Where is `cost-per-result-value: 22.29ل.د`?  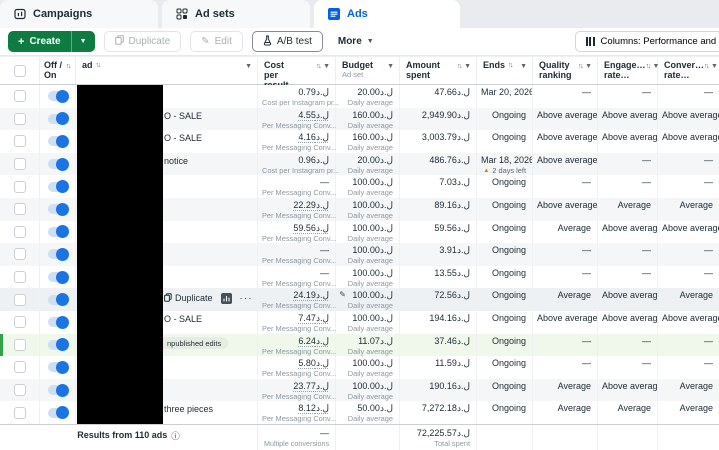 cost-per-result-value: 22.29ل.د is located at coordinates (295, 205).